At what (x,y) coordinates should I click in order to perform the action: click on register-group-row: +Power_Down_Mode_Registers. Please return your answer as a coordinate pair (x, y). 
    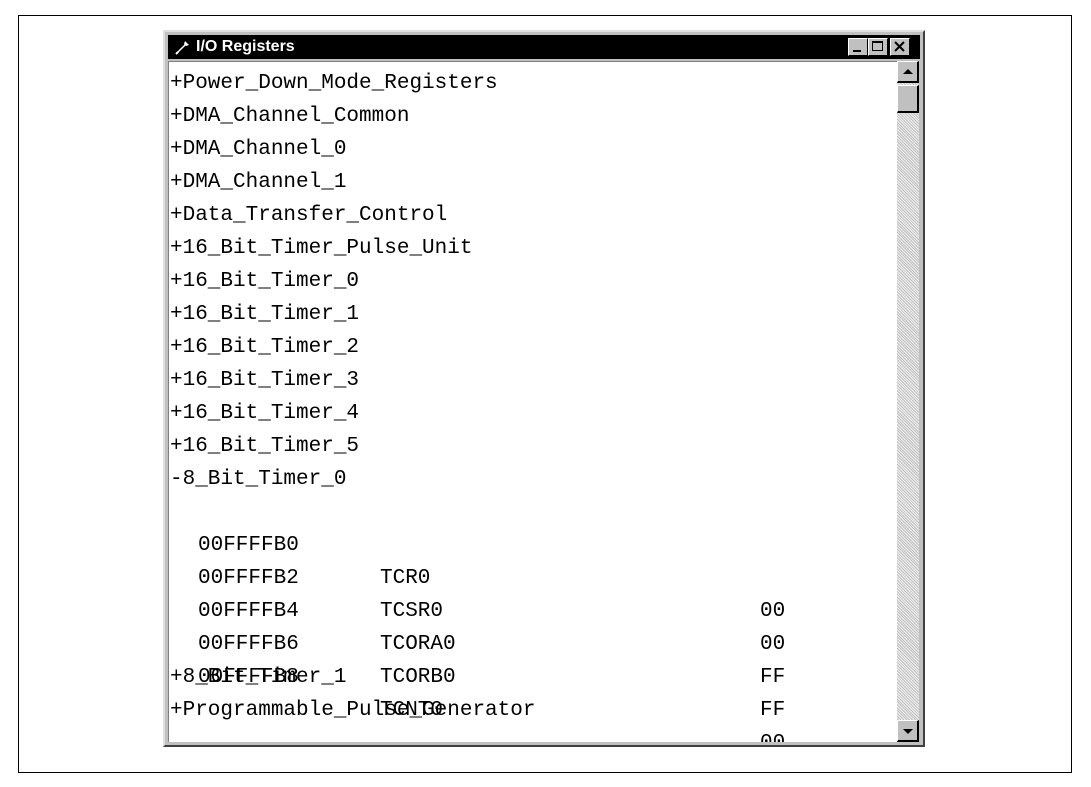
    Looking at the image, I should click on (530, 83).